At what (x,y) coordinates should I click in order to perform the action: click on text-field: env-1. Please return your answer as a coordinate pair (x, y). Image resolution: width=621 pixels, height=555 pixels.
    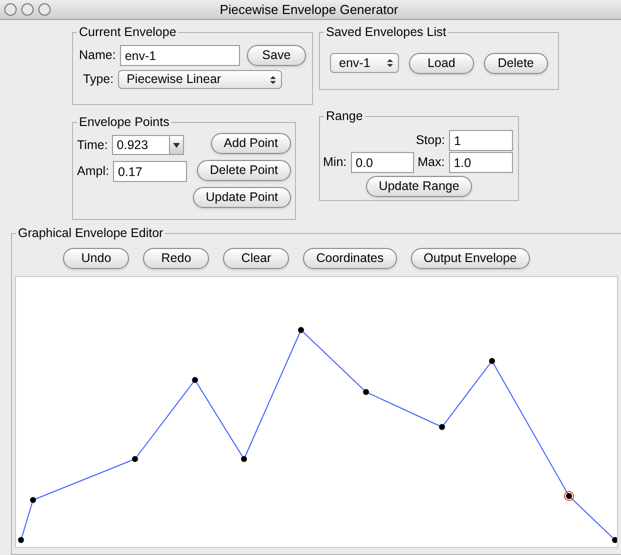
    Looking at the image, I should click on (180, 55).